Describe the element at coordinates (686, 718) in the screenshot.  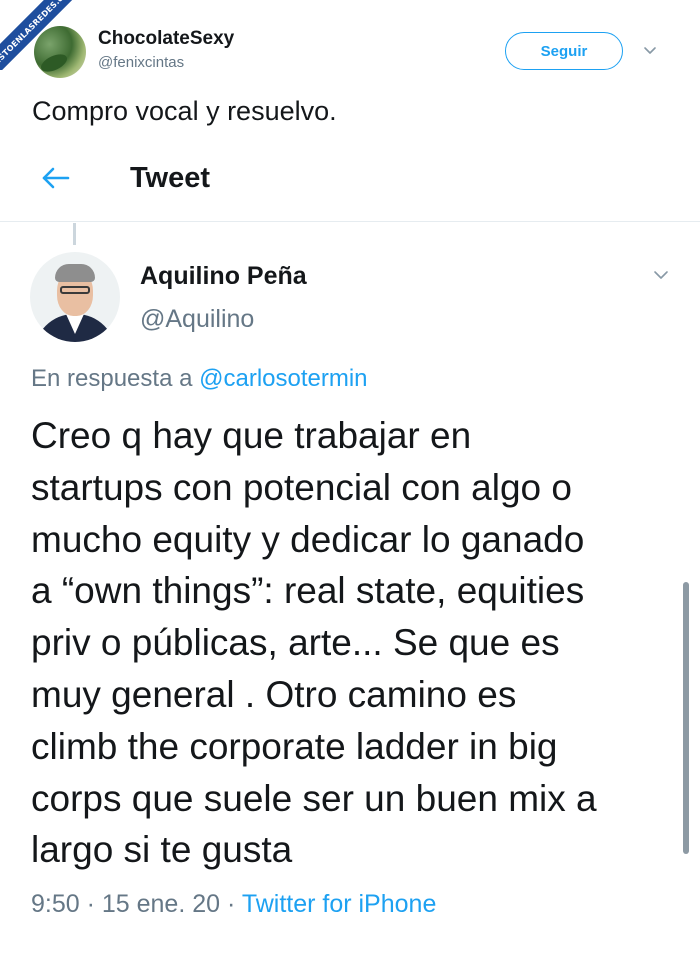
I see `scrollbar` at that location.